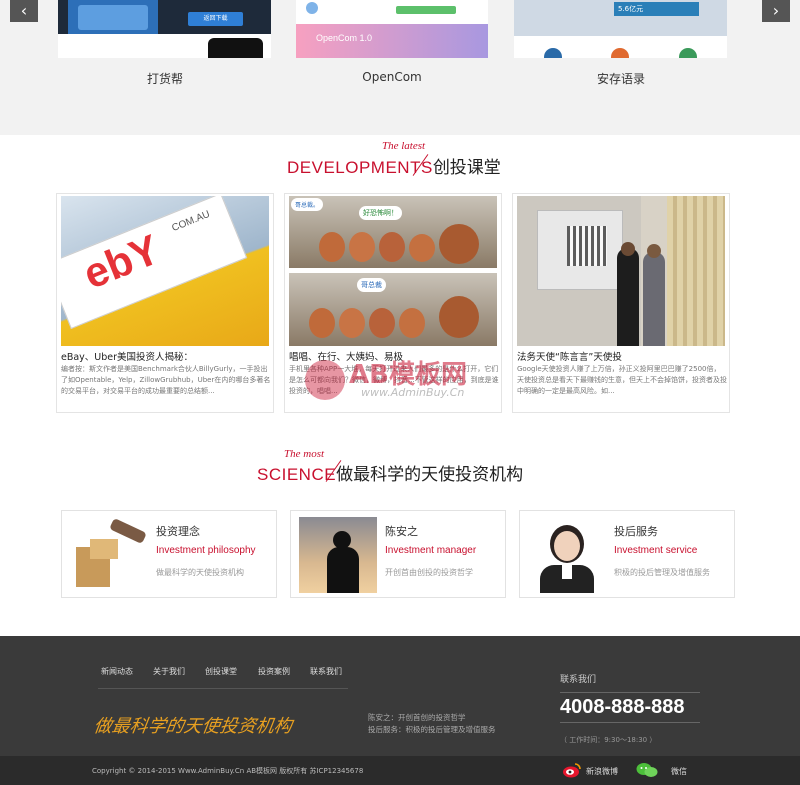 The height and width of the screenshot is (785, 800). What do you see at coordinates (608, 740) in the screenshot?
I see `contact-hours: （ 工作时间：9:30～18:30 ）` at bounding box center [608, 740].